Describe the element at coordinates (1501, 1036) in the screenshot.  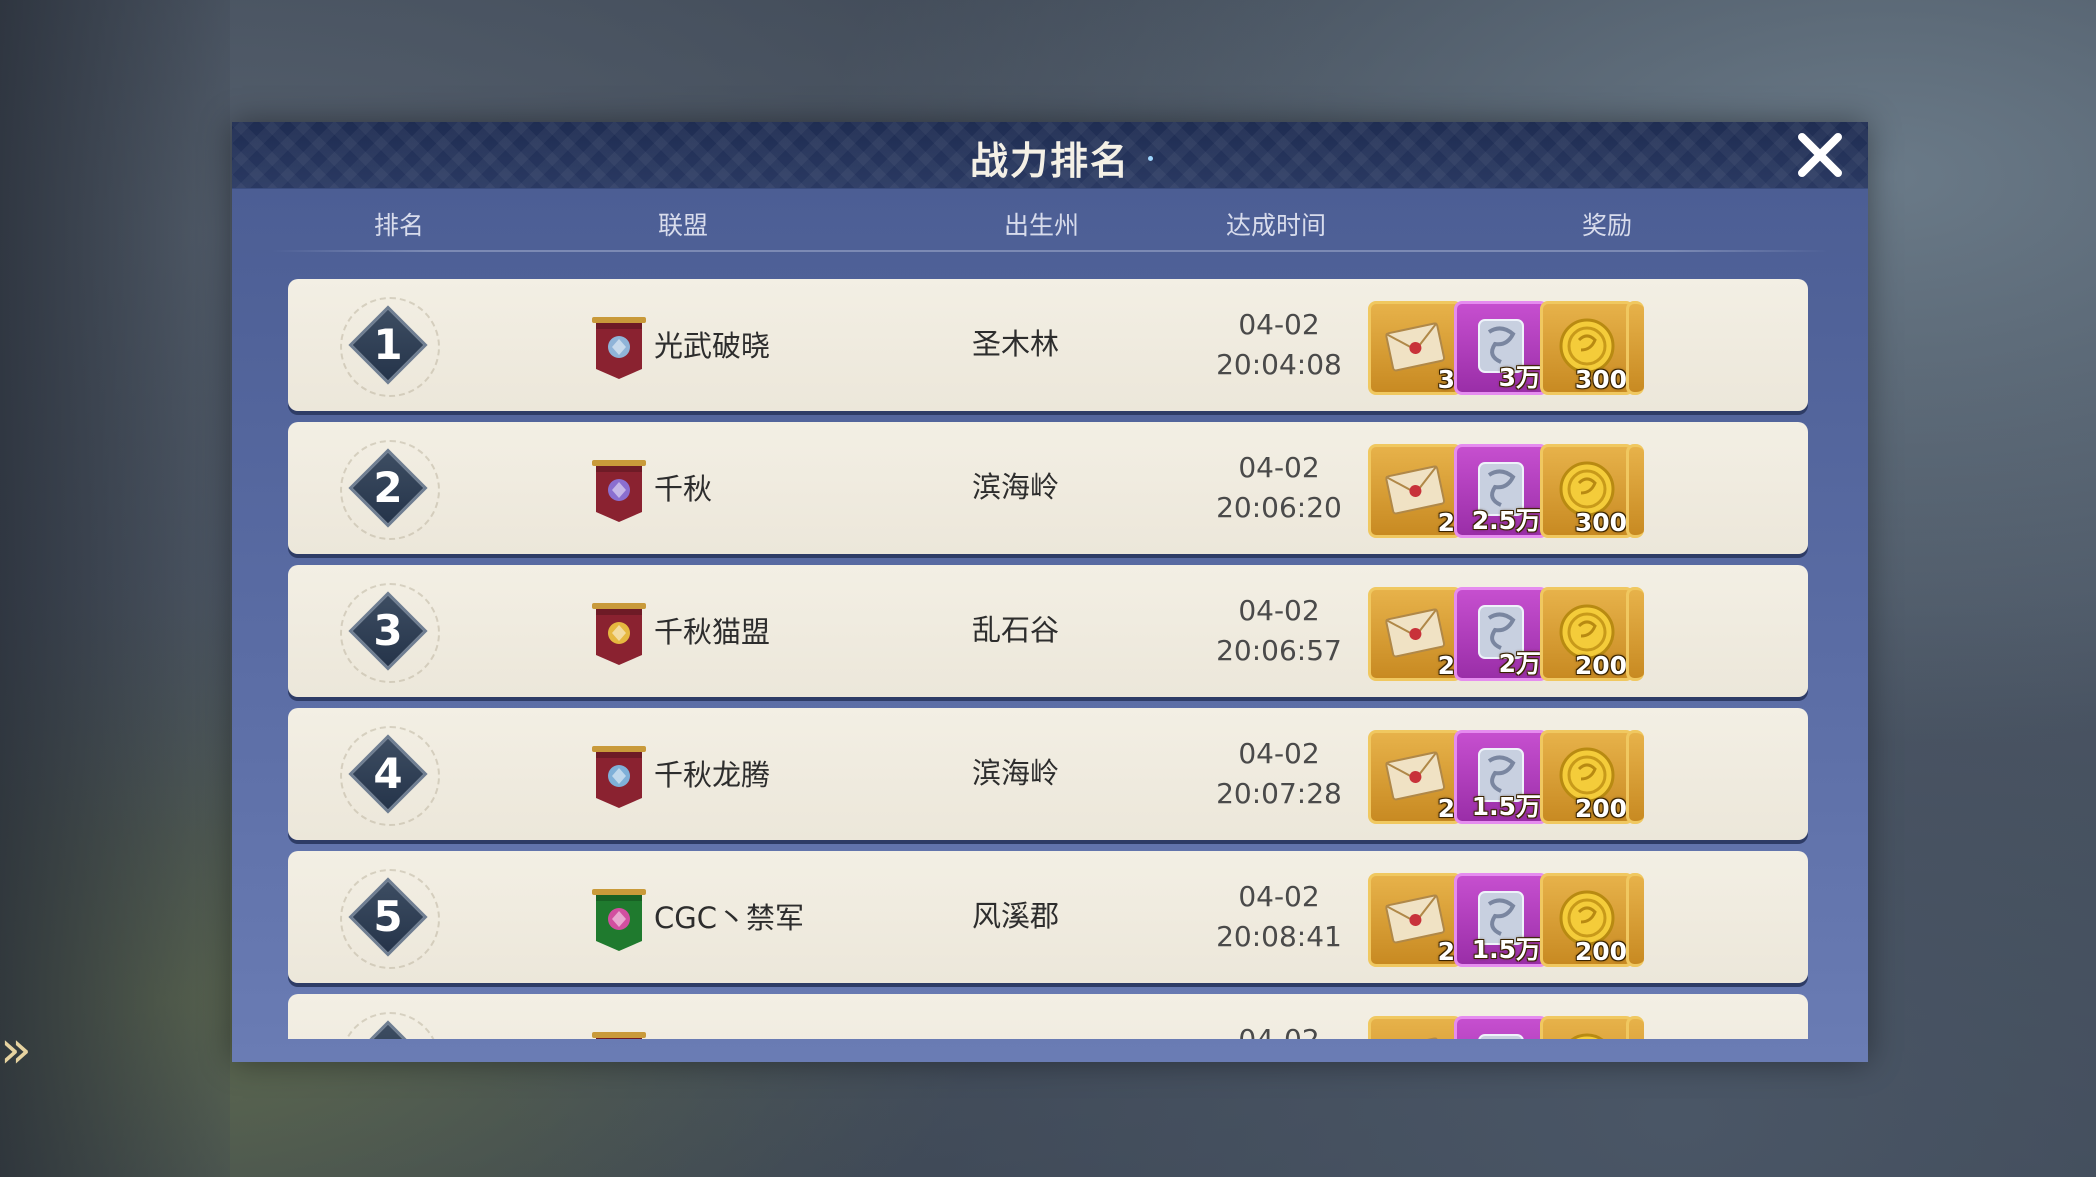
I see `silver-ingot-icon` at that location.